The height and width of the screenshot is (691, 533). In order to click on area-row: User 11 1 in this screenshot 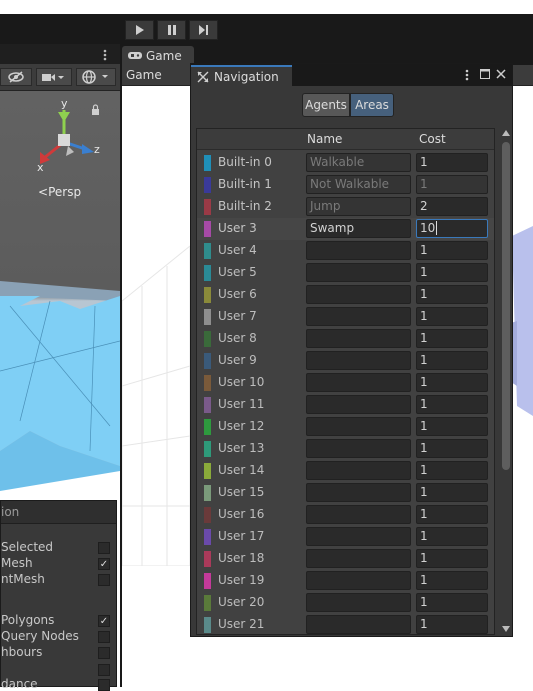, I will do `click(345, 405)`.